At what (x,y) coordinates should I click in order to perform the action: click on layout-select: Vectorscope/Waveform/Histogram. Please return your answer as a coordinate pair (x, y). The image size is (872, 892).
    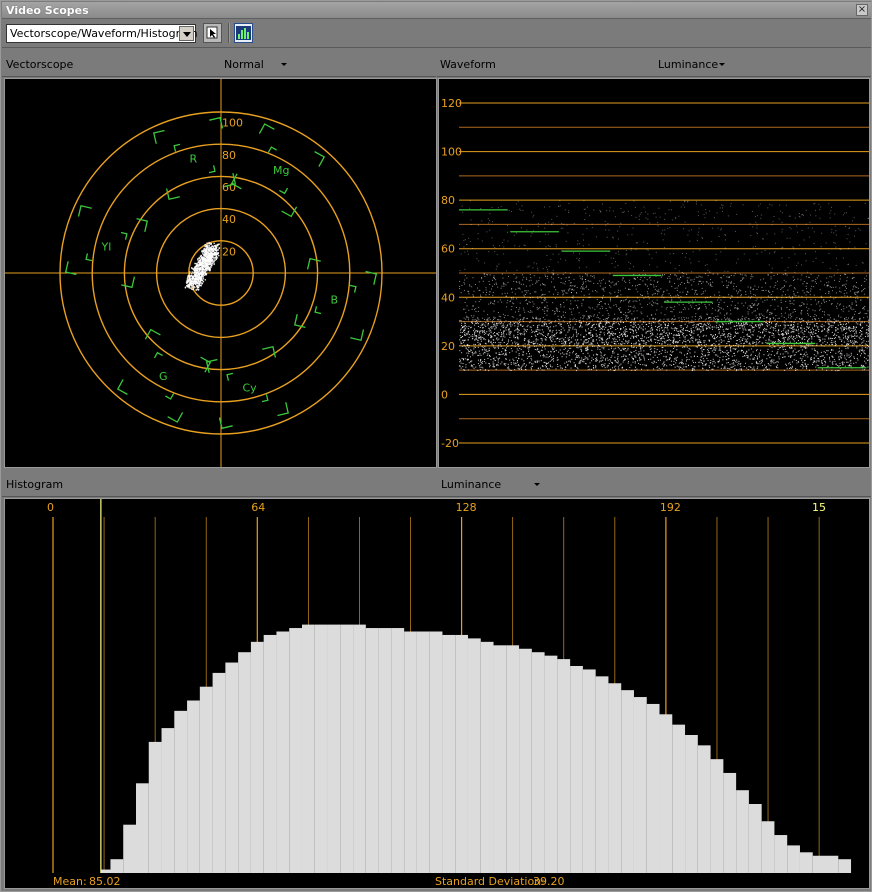
    Looking at the image, I should click on (102, 33).